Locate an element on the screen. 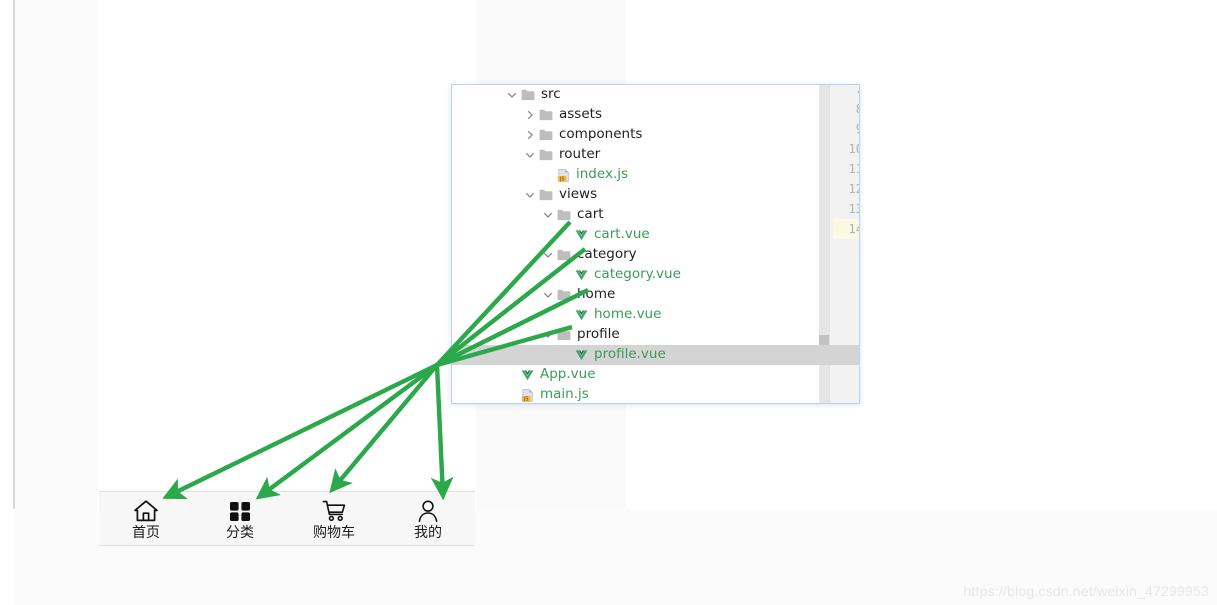 The width and height of the screenshot is (1217, 605). tab-label-profile: 我的 is located at coordinates (428, 532).